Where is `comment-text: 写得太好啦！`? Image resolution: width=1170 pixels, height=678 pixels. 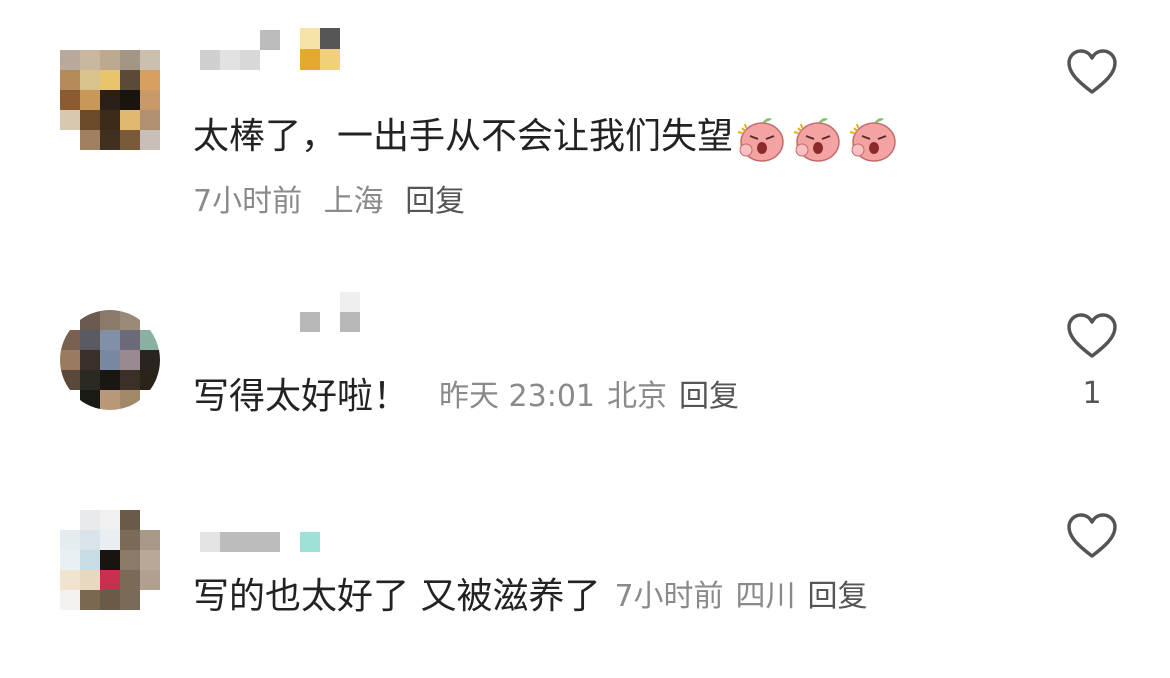
comment-text: 写得太好啦！ is located at coordinates (301, 396).